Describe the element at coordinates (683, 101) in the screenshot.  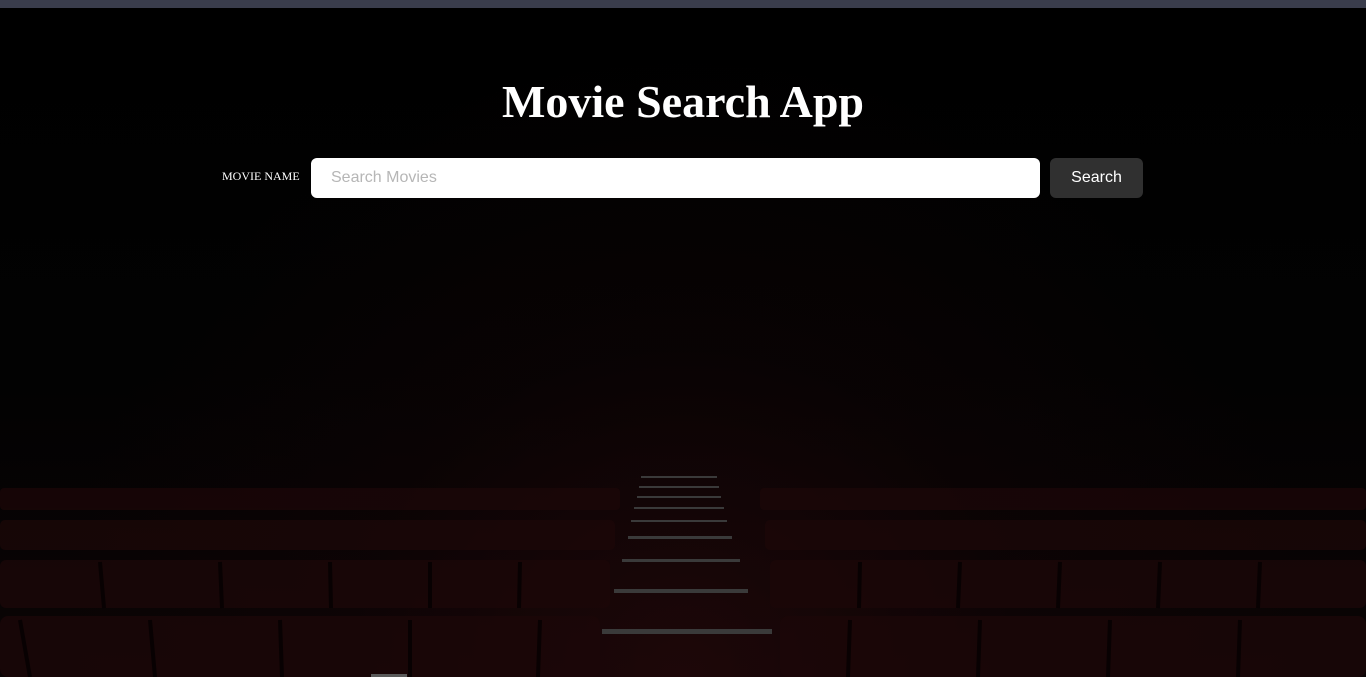
I see `page-title: Movie Search App` at that location.